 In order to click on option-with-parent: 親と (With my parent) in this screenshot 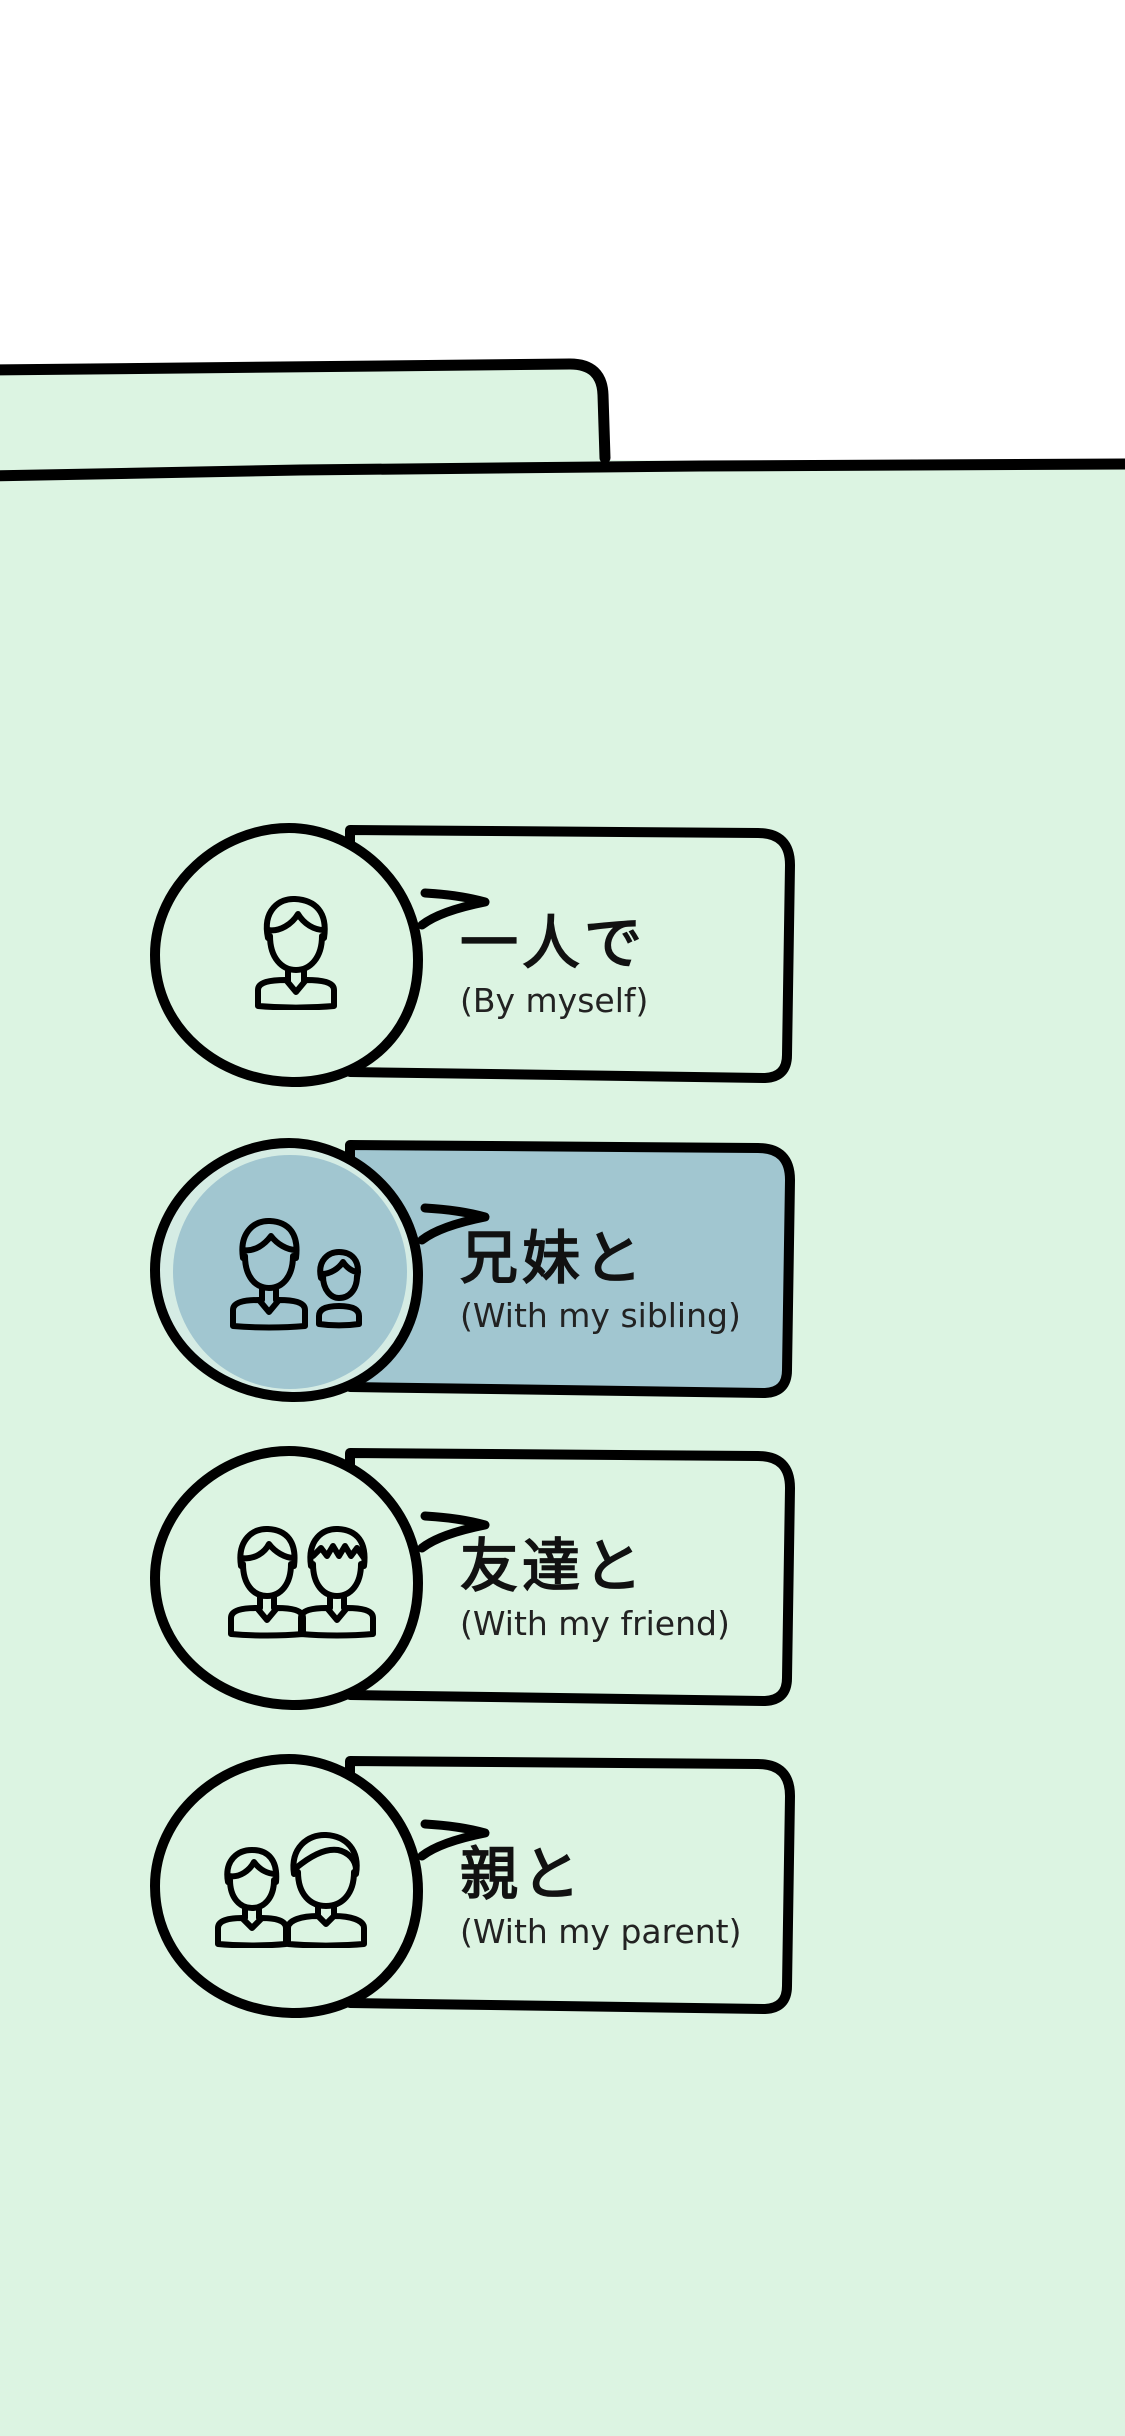, I will do `click(550, 1896)`.